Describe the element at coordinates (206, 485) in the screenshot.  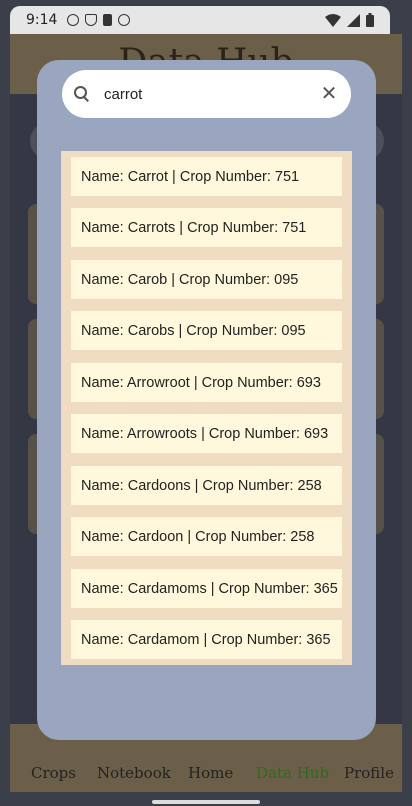
I see `list-item: Name: Cardoons | Crop Number: 258` at that location.